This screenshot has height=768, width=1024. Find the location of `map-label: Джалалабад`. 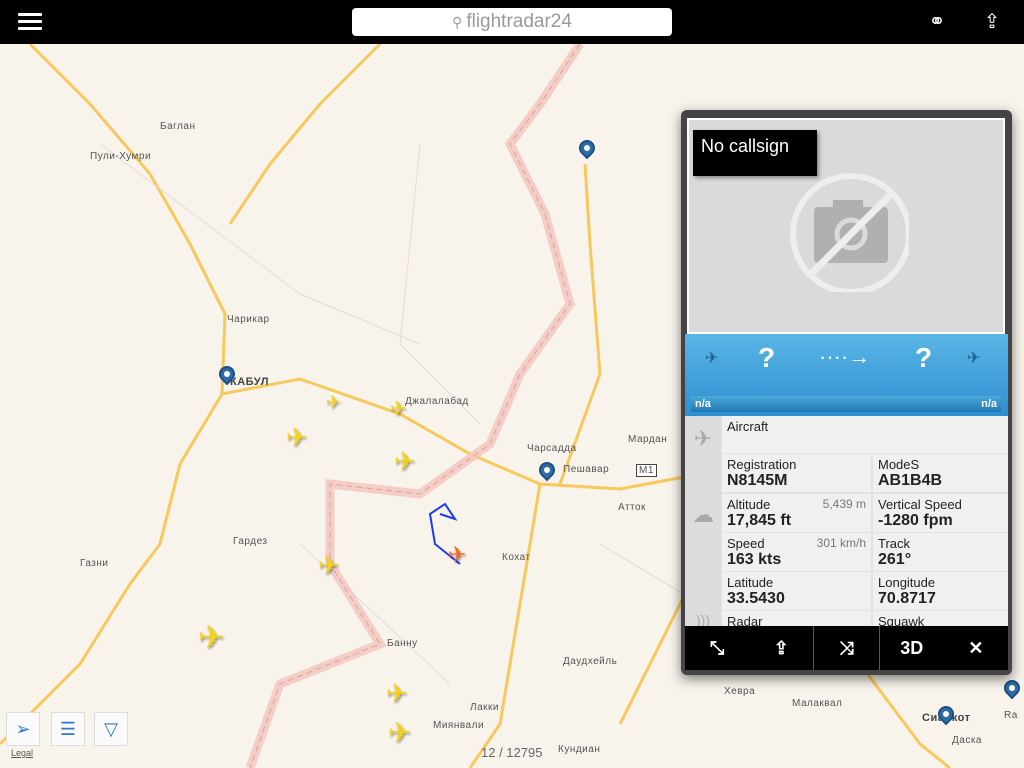

map-label: Джалалабад is located at coordinates (437, 401).